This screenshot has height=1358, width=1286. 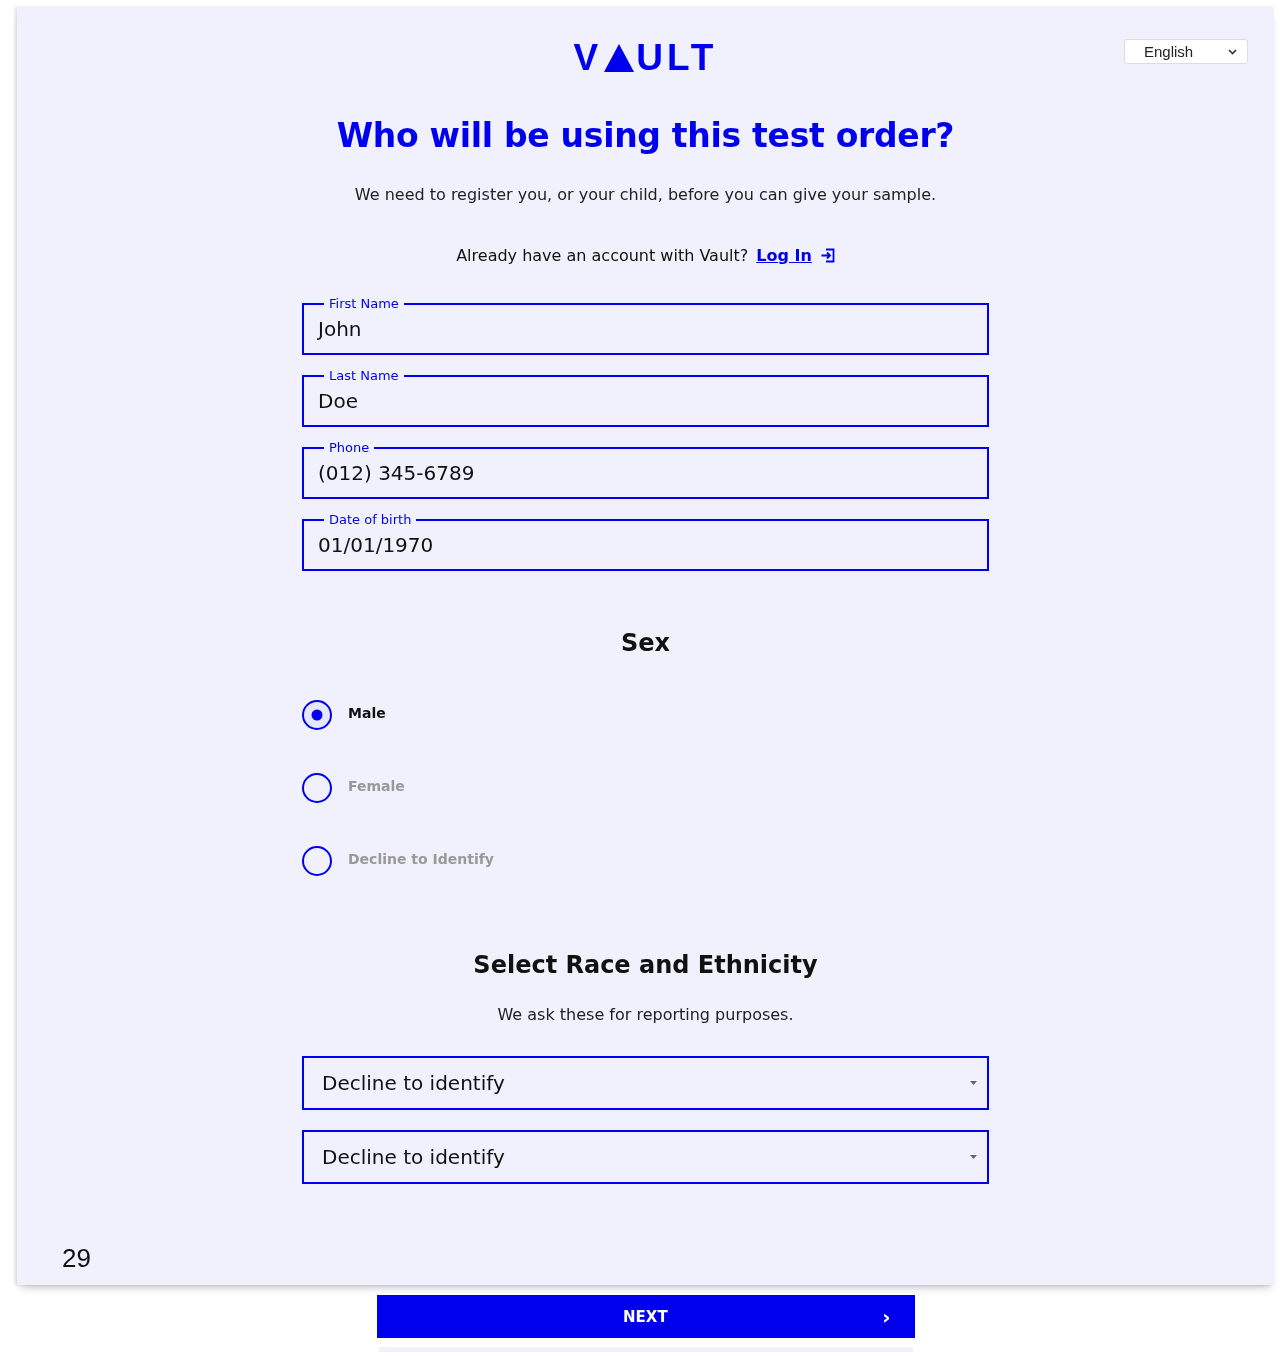 I want to click on next-button: NEXT ›, so click(x=645, y=1316).